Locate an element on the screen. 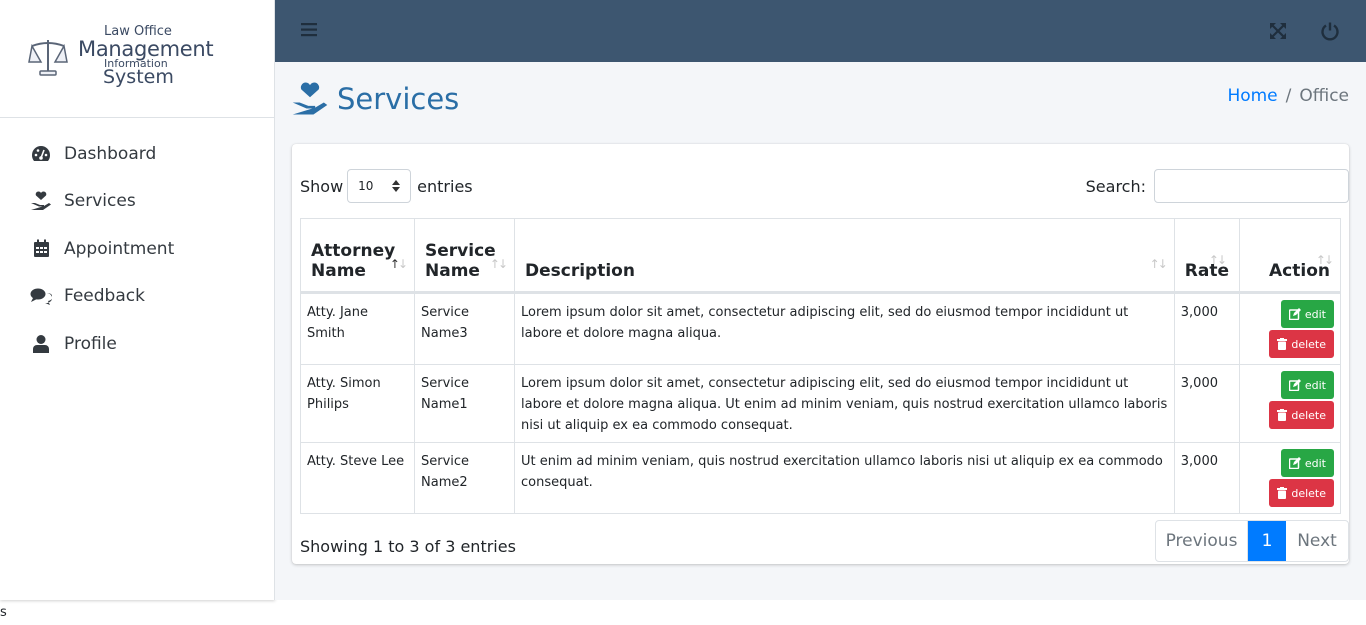 The image size is (1366, 625). cell-service: Service Name1 is located at coordinates (464, 403).